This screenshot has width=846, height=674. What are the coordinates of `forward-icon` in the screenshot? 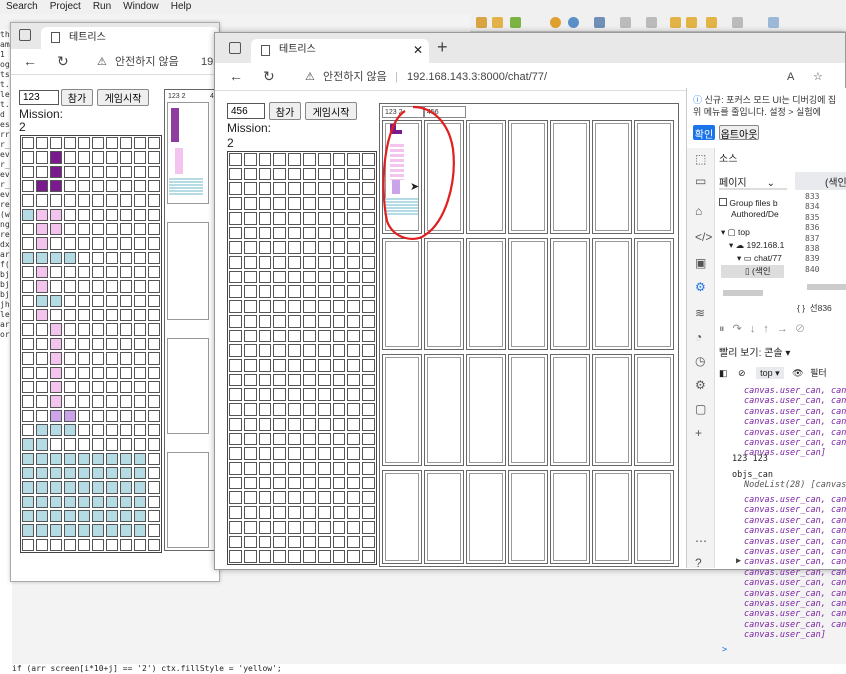 It's located at (691, 22).